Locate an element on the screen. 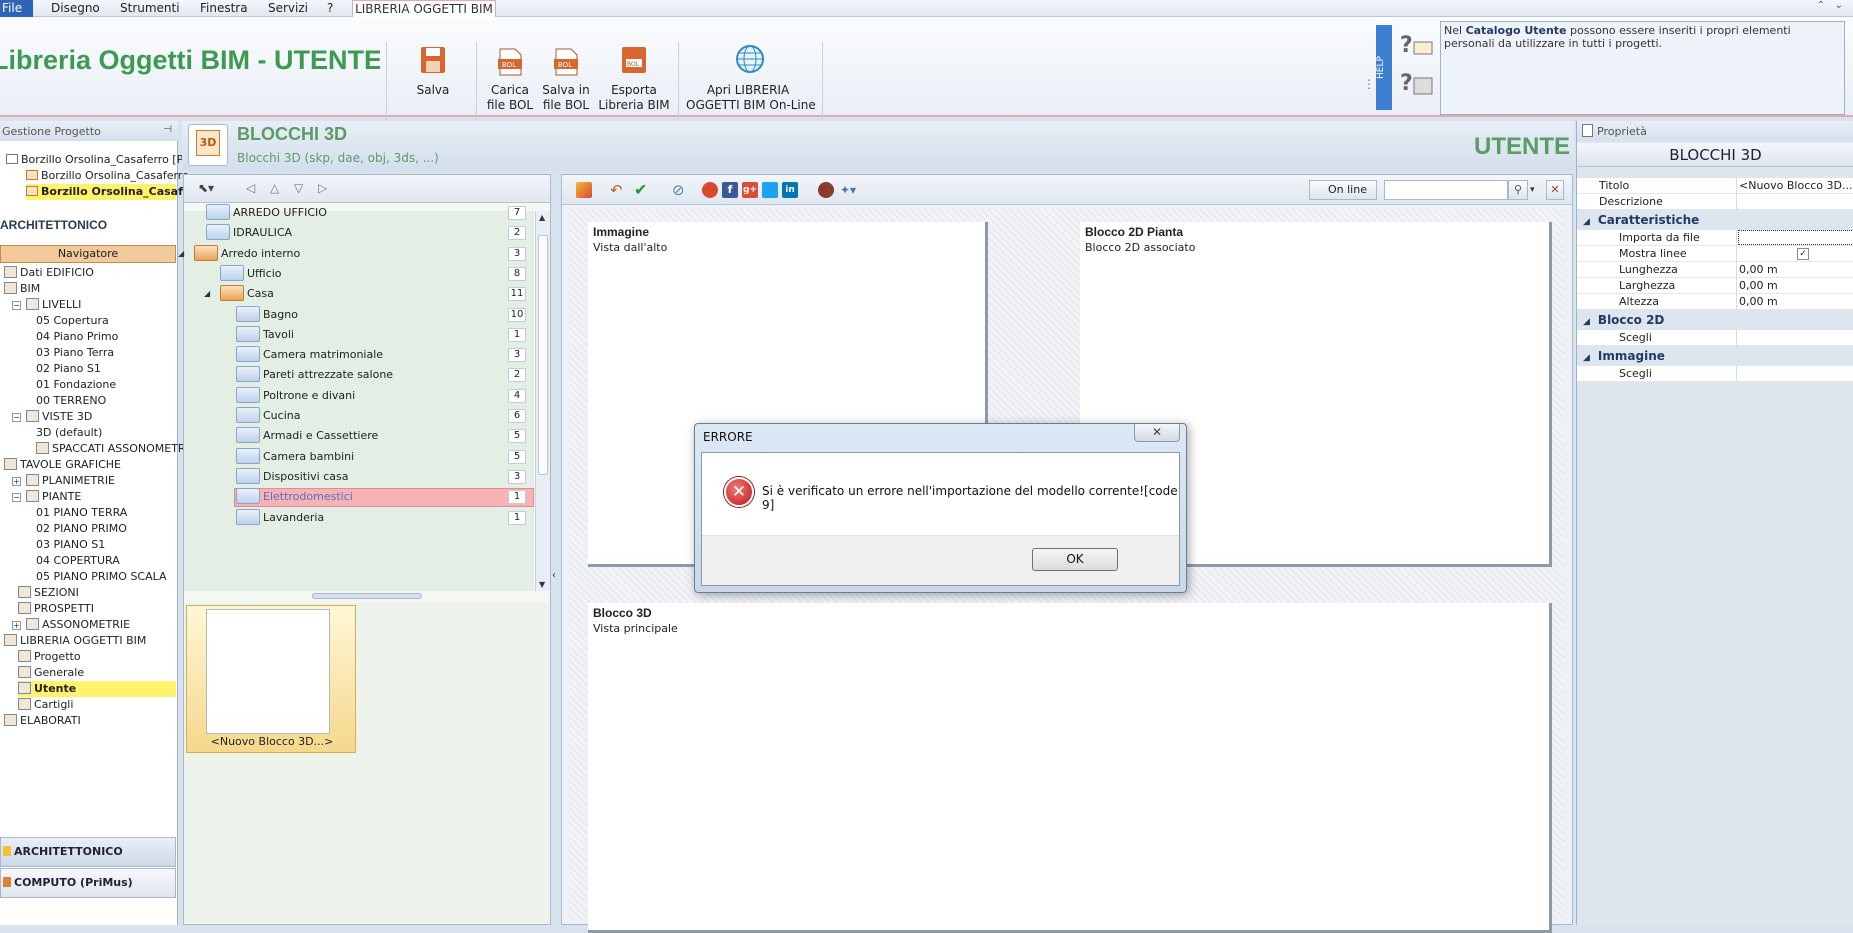 Image resolution: width=1853 pixels, height=933 pixels. search-options-icon: ▾ is located at coordinates (1537, 190).